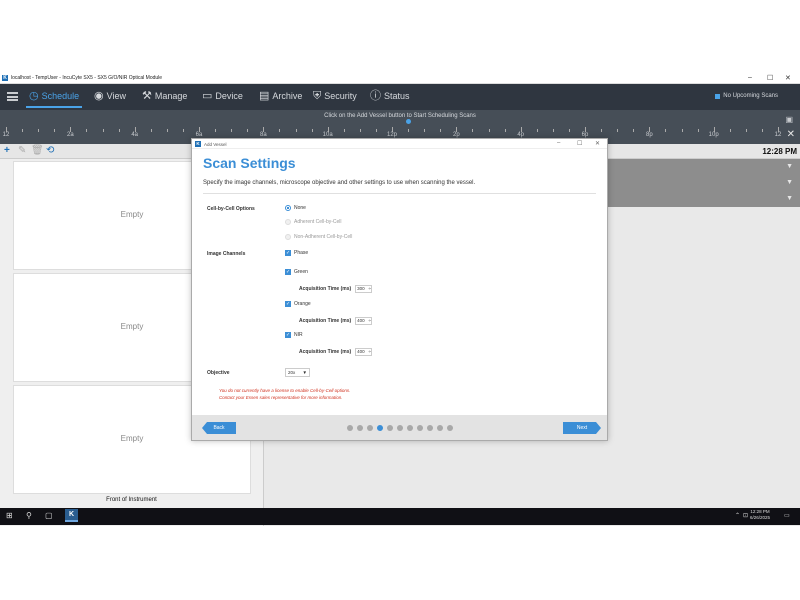 The height and width of the screenshot is (600, 800). I want to click on current-time: 12:28 PM, so click(779, 151).